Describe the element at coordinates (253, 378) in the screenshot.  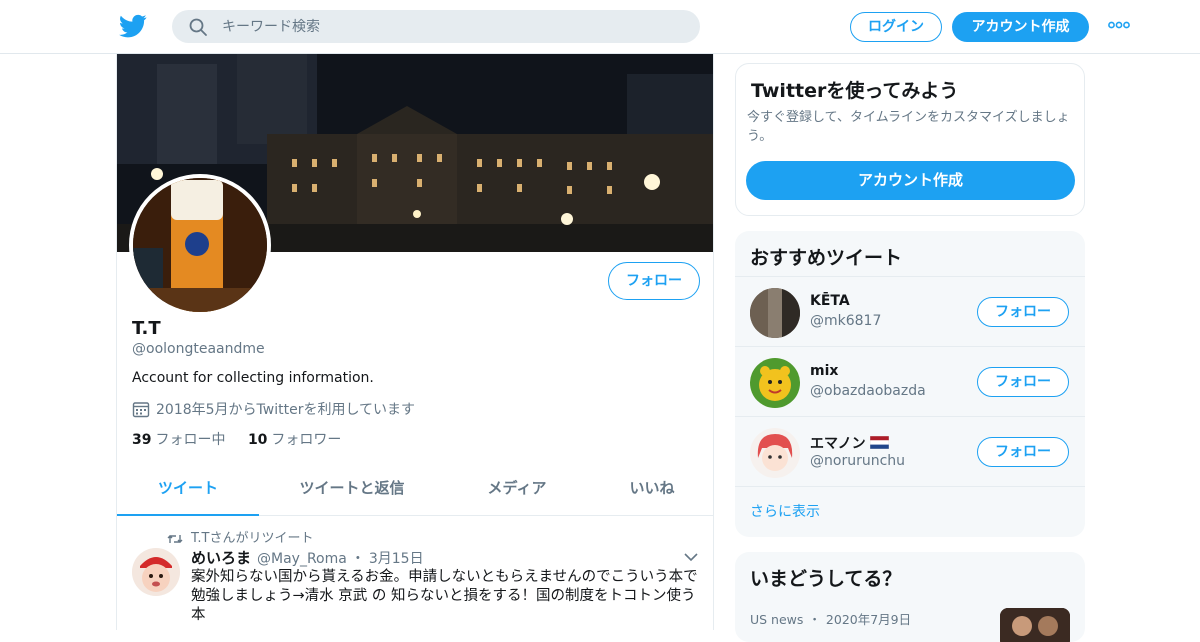
I see `profile-bio: Account for collecting information.` at that location.